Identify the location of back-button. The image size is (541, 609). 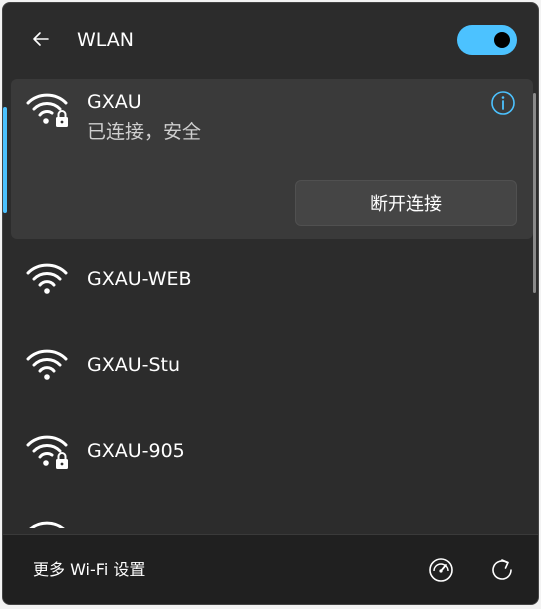
(41, 39).